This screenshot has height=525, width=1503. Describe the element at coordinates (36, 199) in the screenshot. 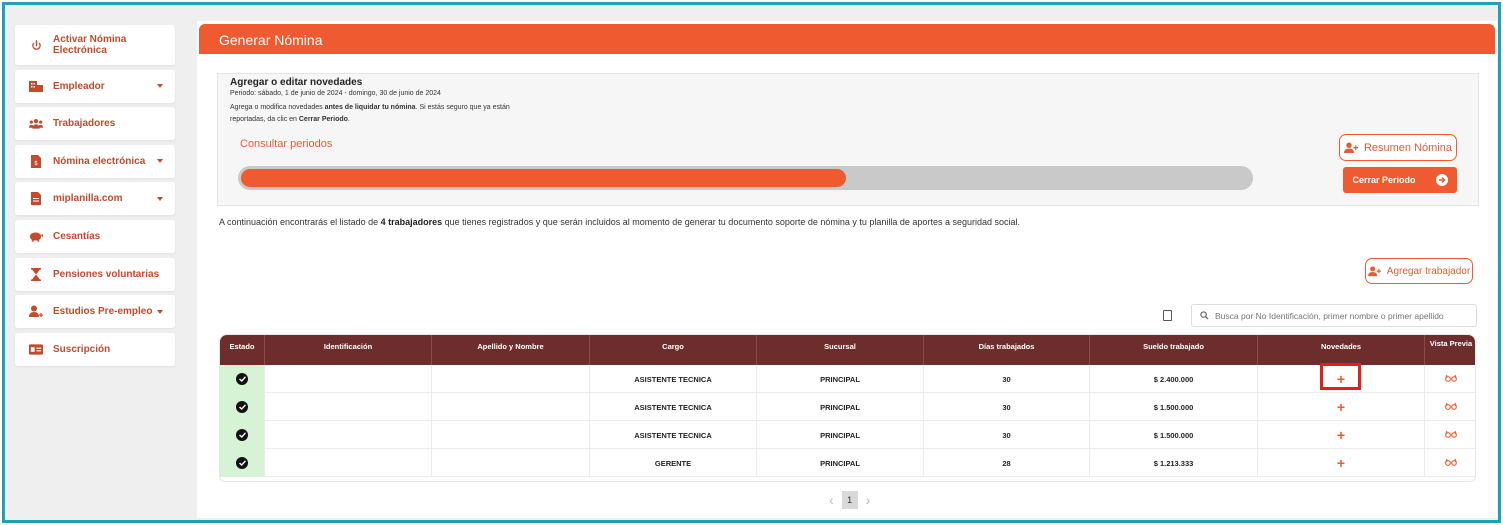

I see `file-icon` at that location.